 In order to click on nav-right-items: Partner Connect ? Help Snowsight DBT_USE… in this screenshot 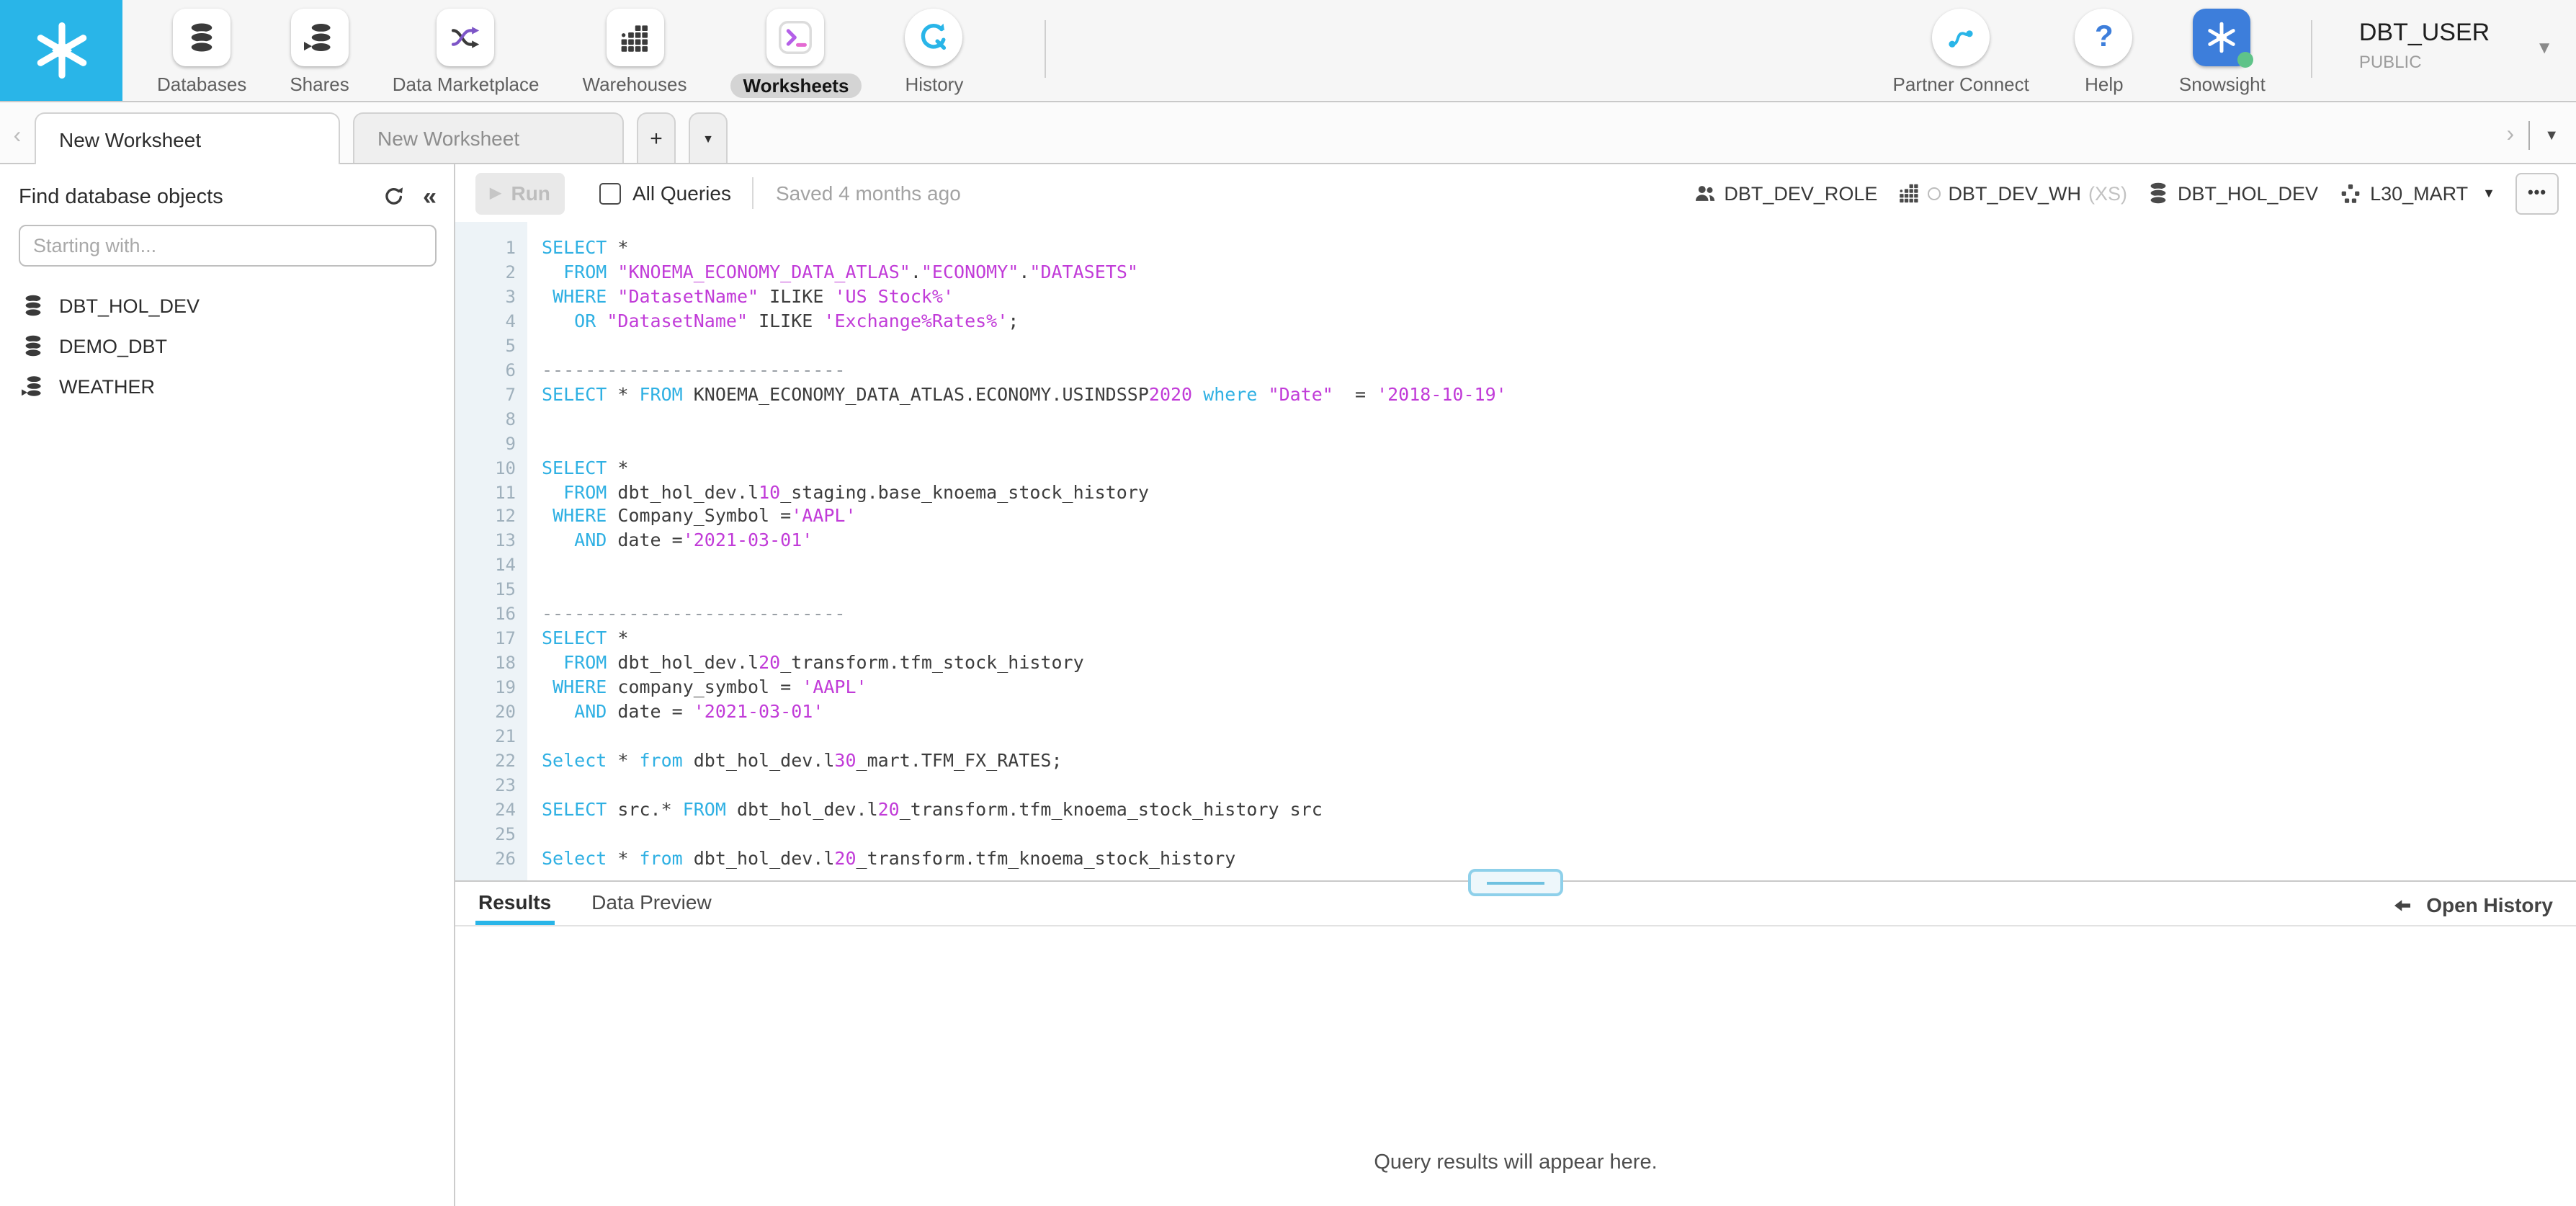, I will do `click(2234, 50)`.